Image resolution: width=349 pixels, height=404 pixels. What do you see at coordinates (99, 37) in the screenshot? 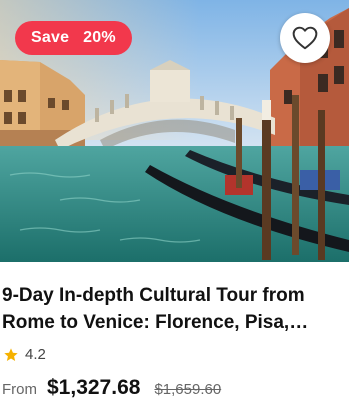
I see `discount-percent: 20%` at bounding box center [99, 37].